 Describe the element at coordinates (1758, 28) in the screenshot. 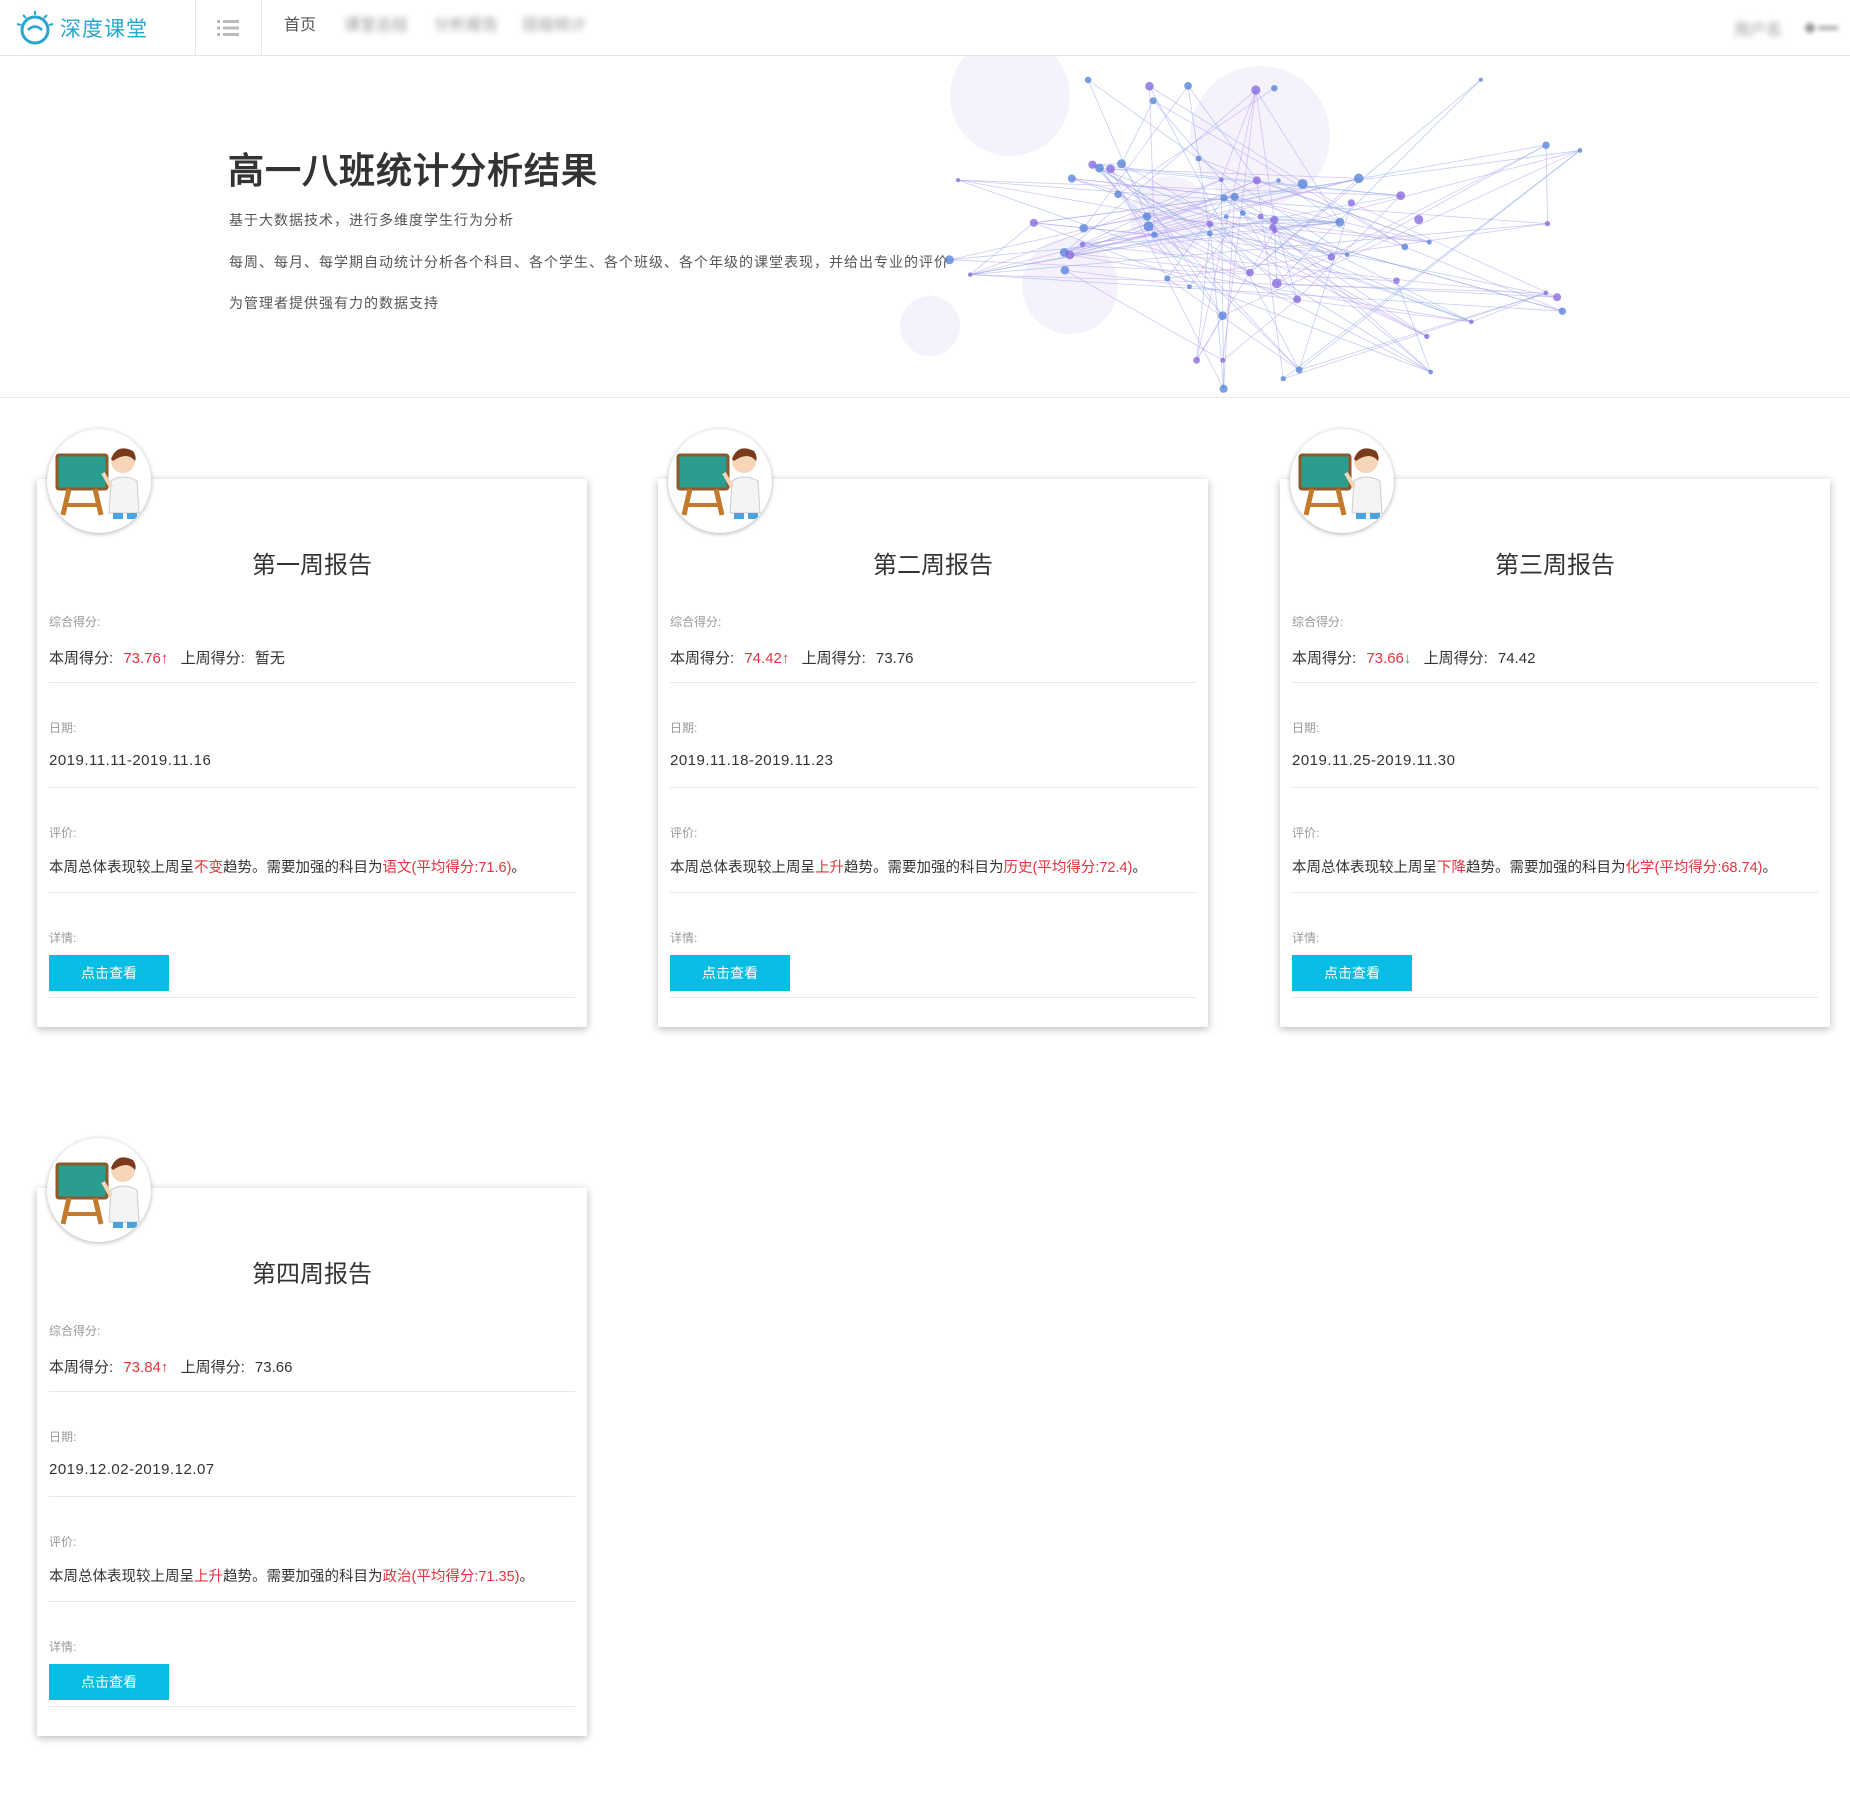

I see `user-name: 用户名` at that location.